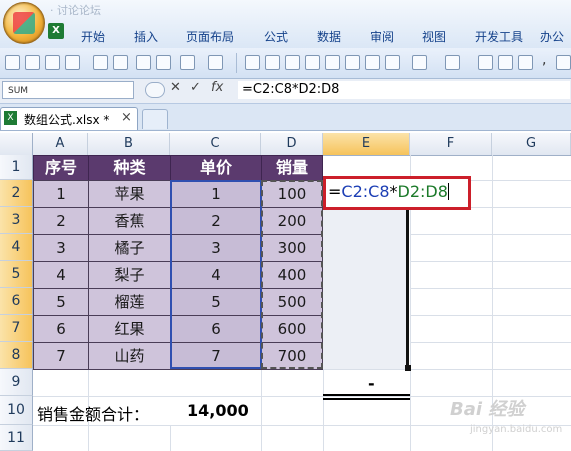 The width and height of the screenshot is (571, 451). Describe the element at coordinates (329, 37) in the screenshot. I see `tab-data: 数据` at that location.